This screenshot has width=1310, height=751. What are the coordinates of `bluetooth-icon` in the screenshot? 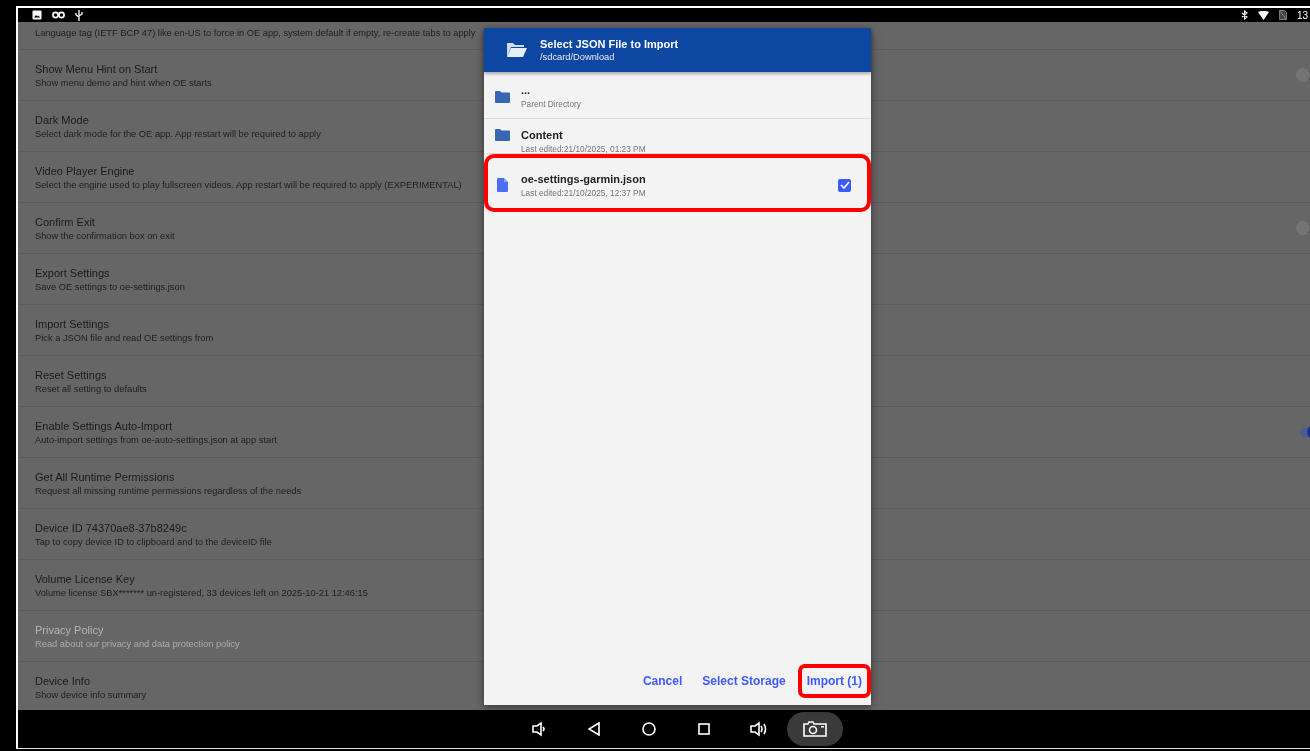 It's located at (1244, 15).